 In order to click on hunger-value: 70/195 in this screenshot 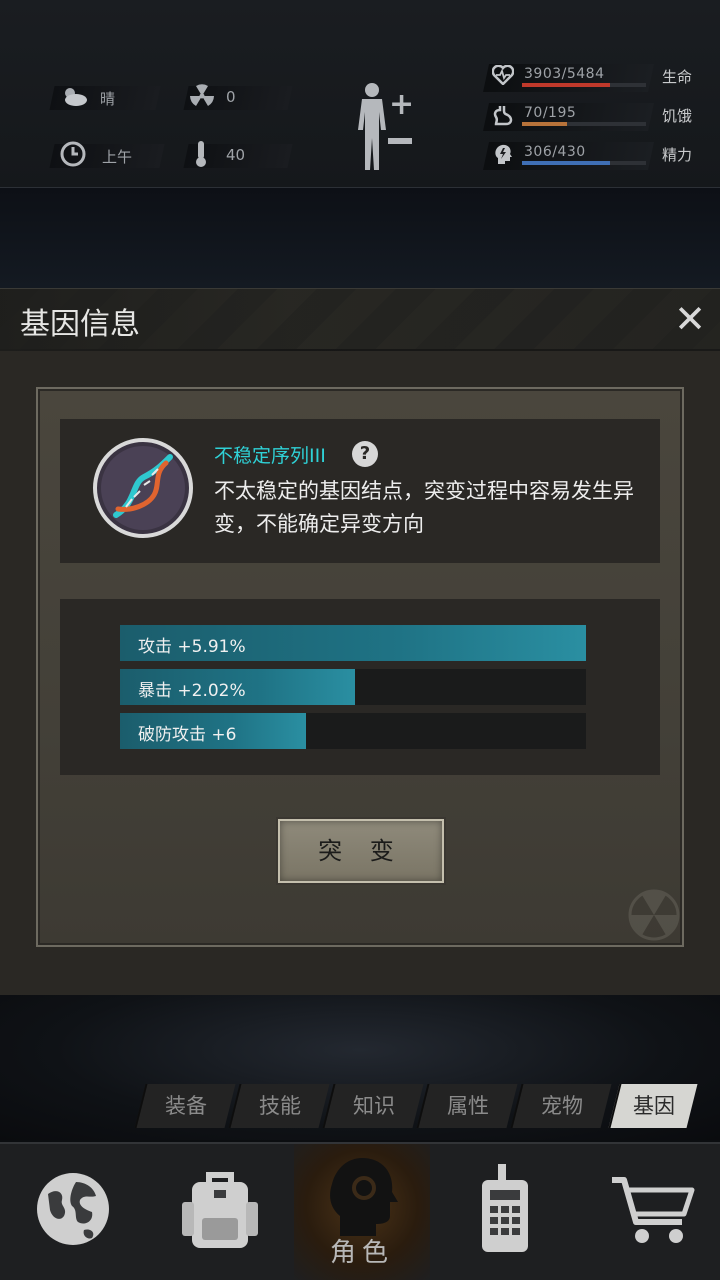, I will do `click(550, 113)`.